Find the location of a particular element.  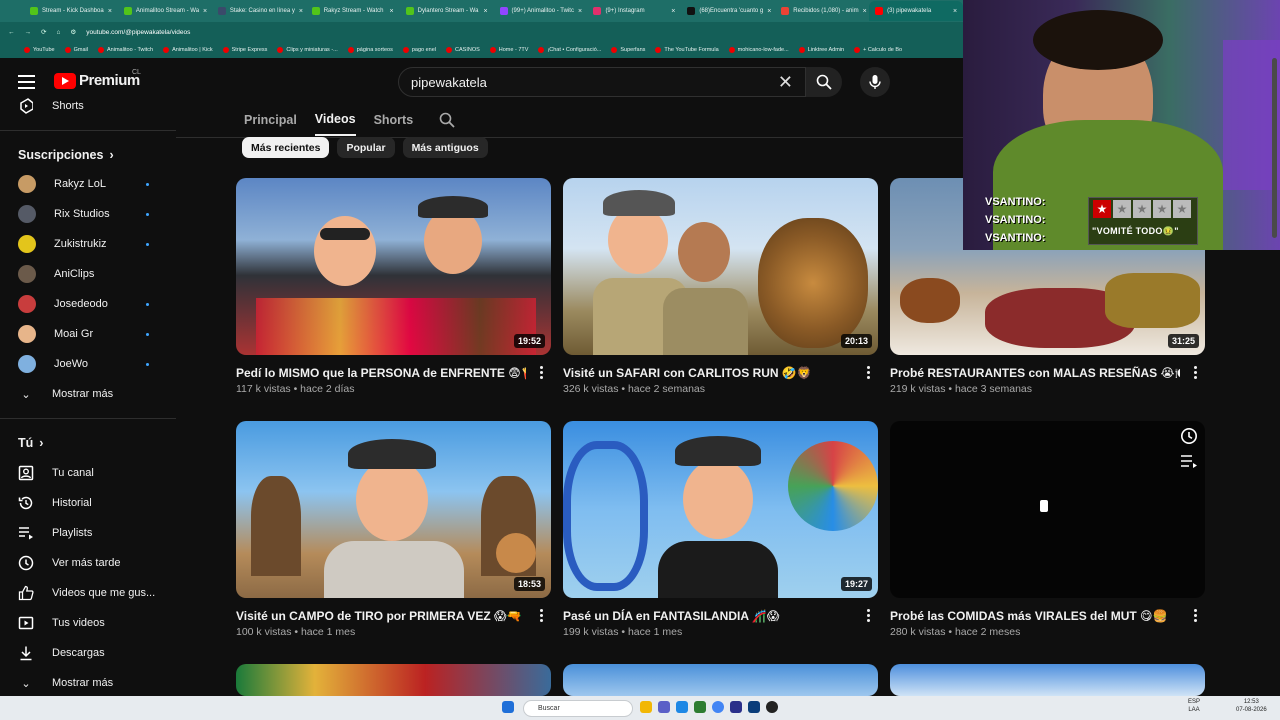

subscription-item: JoeWo is located at coordinates (53, 364).